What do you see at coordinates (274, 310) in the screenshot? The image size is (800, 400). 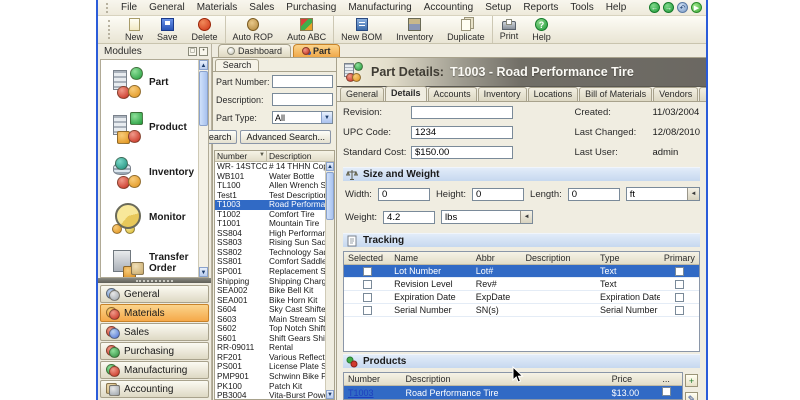 I see `part-list-row: S604 Sky Cast Shifter` at bounding box center [274, 310].